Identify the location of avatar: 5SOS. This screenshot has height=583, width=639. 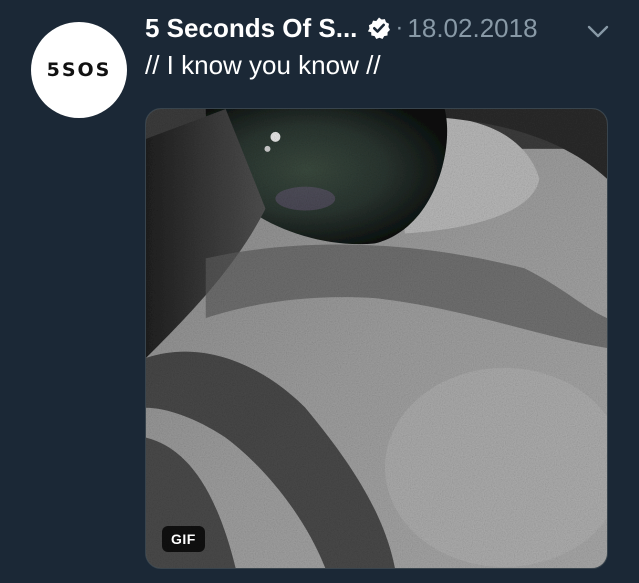
(79, 70).